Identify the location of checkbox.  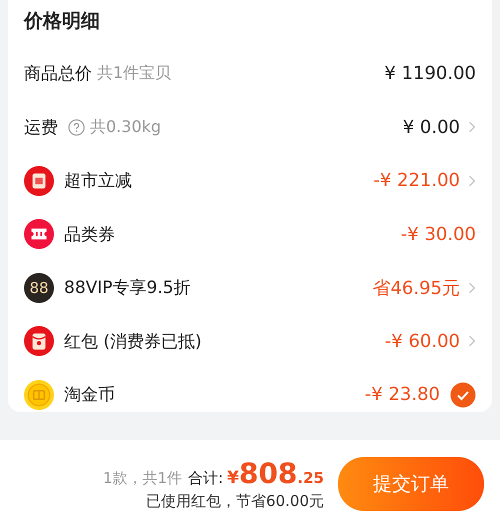
(463, 395).